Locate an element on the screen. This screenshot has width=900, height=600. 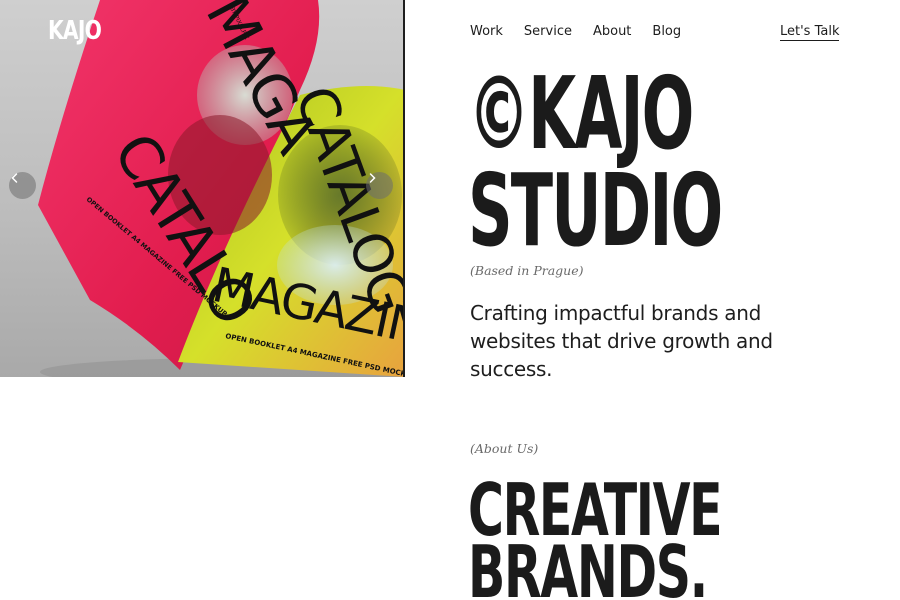
nav-item-blog: Blog is located at coordinates (666, 31).